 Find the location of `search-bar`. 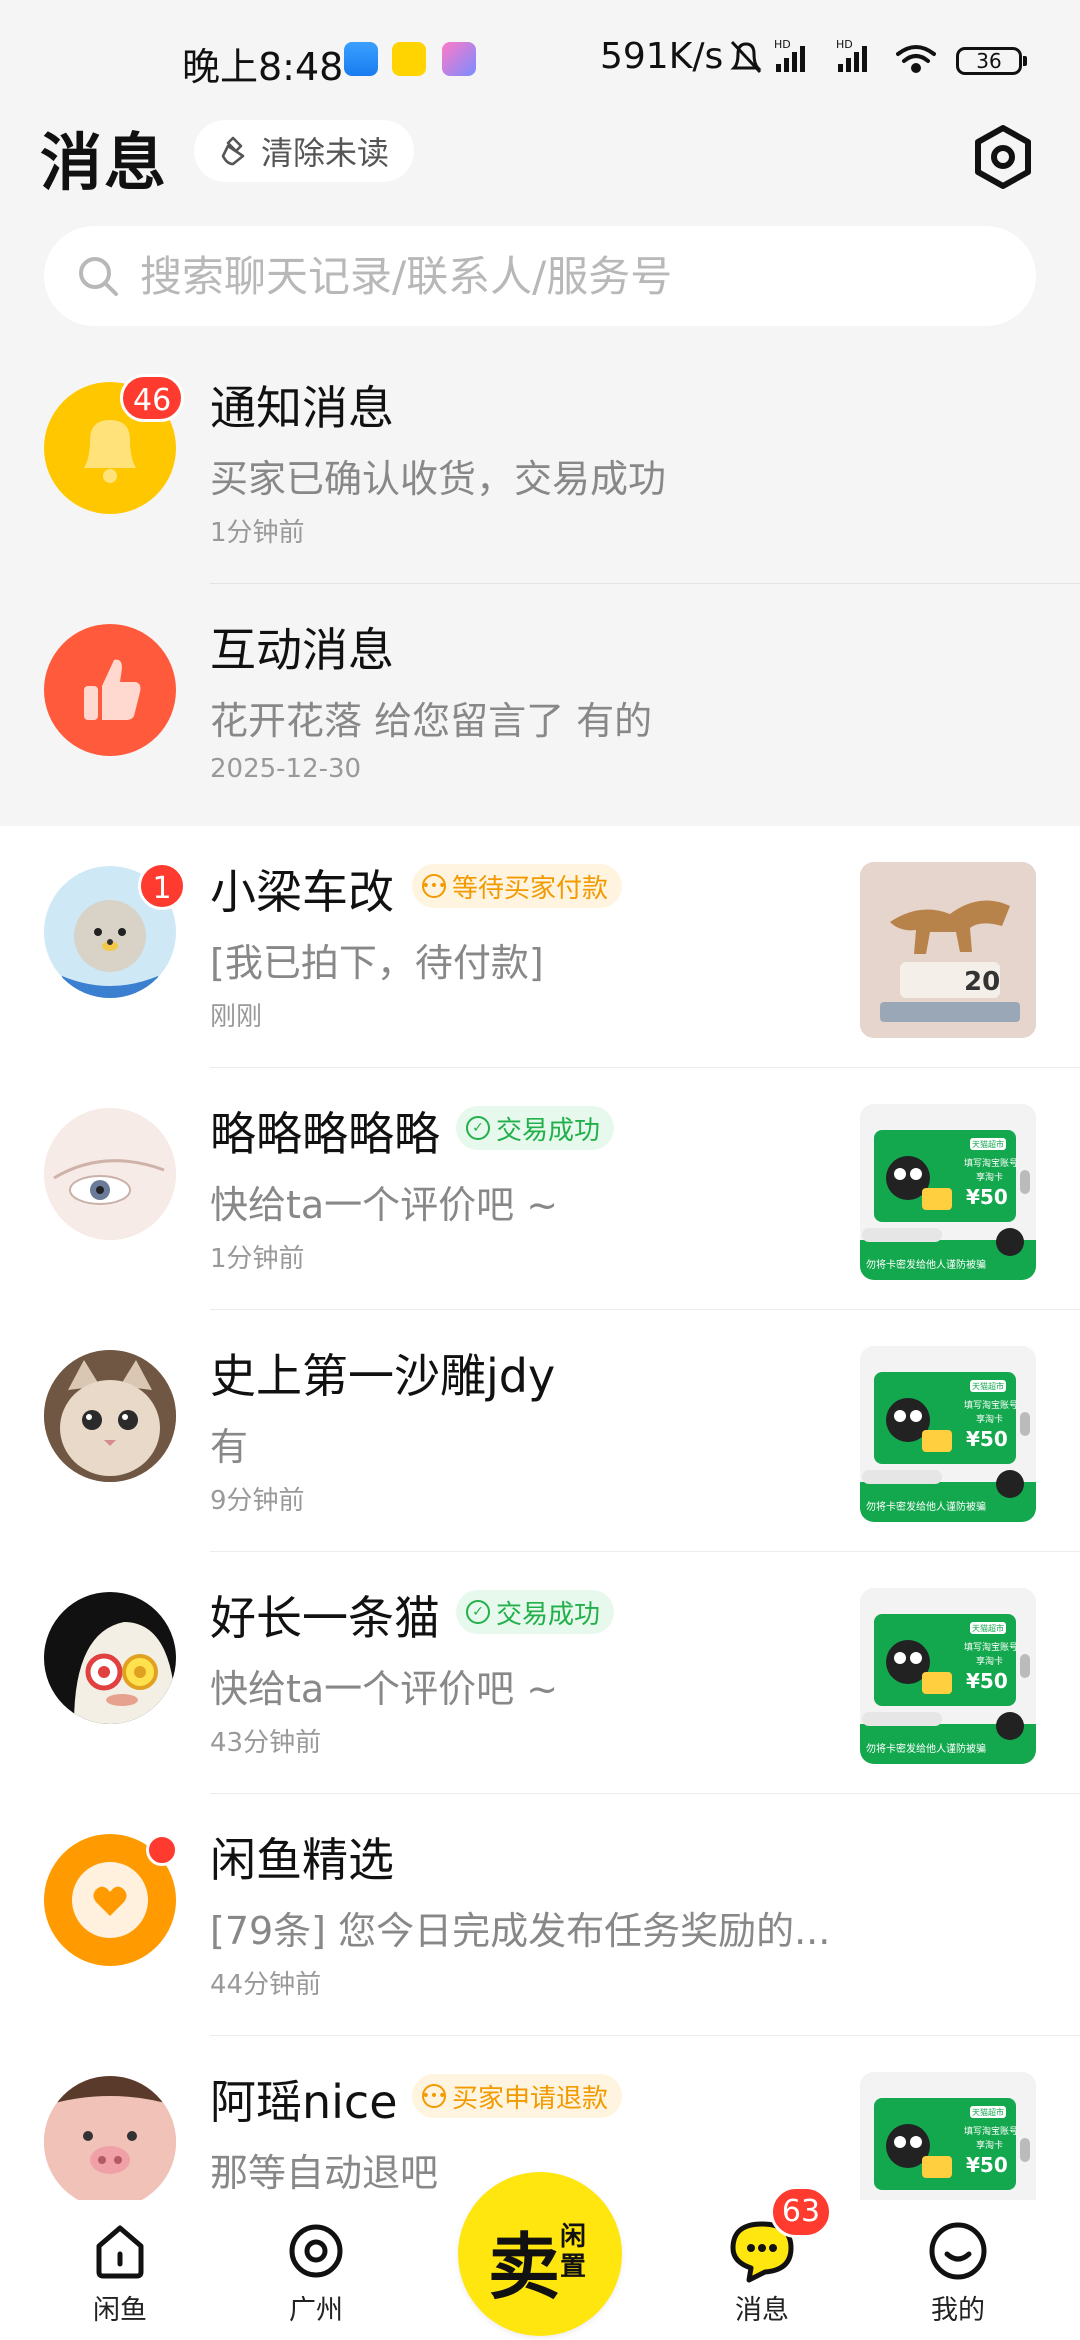

search-bar is located at coordinates (540, 276).